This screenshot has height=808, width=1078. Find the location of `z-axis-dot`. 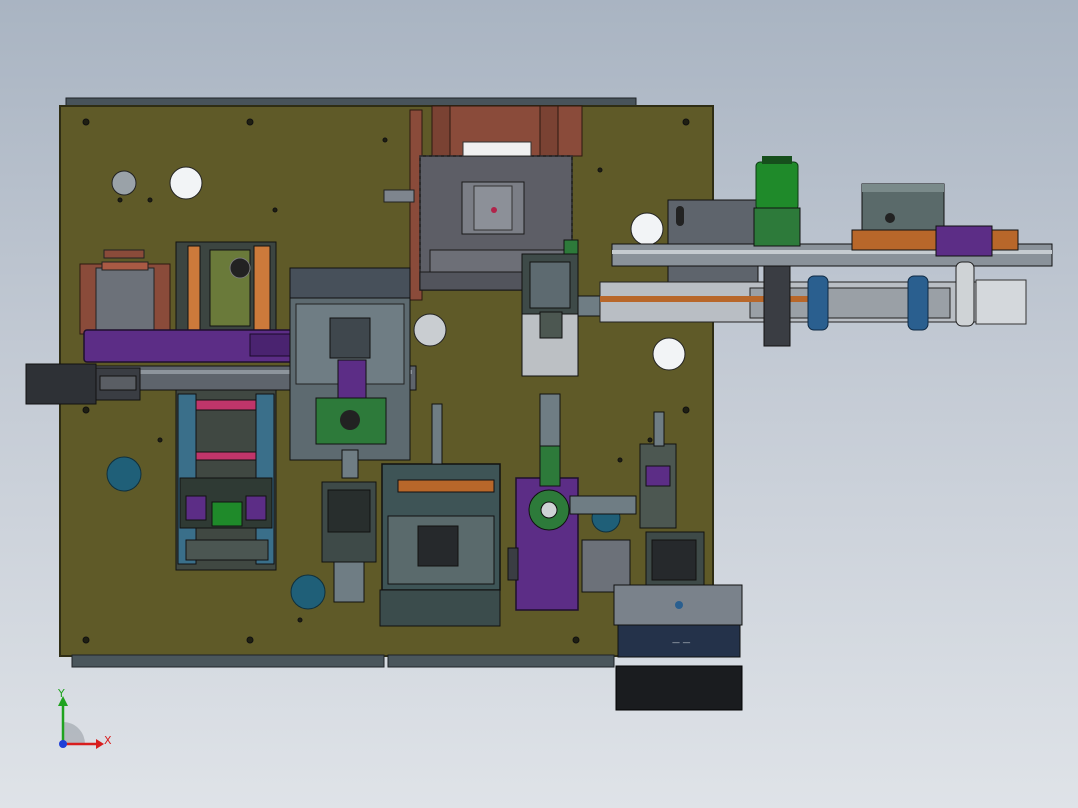

z-axis-dot is located at coordinates (63, 744).